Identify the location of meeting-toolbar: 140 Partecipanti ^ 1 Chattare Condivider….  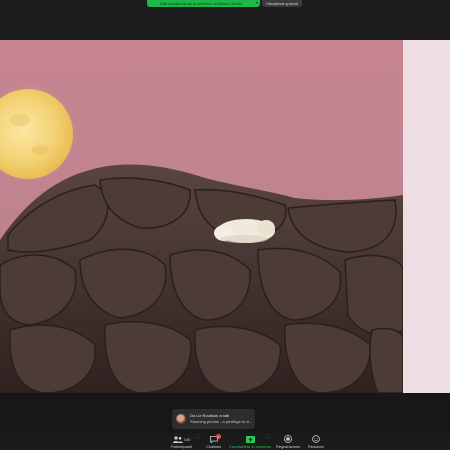
(225, 441).